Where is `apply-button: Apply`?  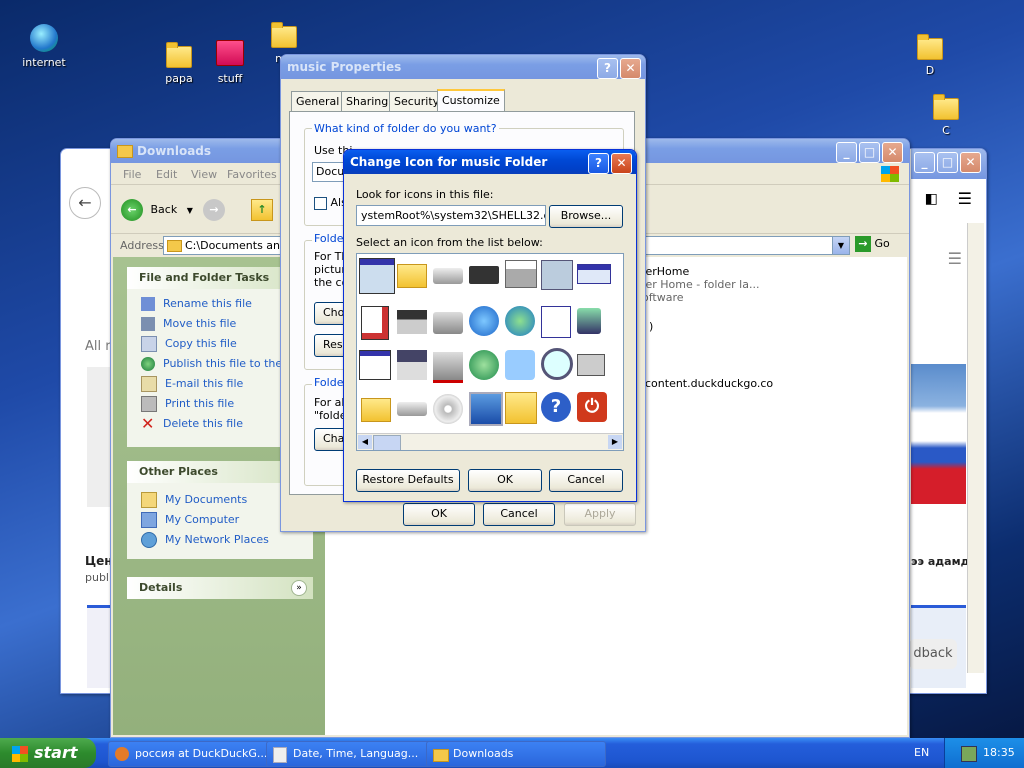
apply-button: Apply is located at coordinates (600, 514).